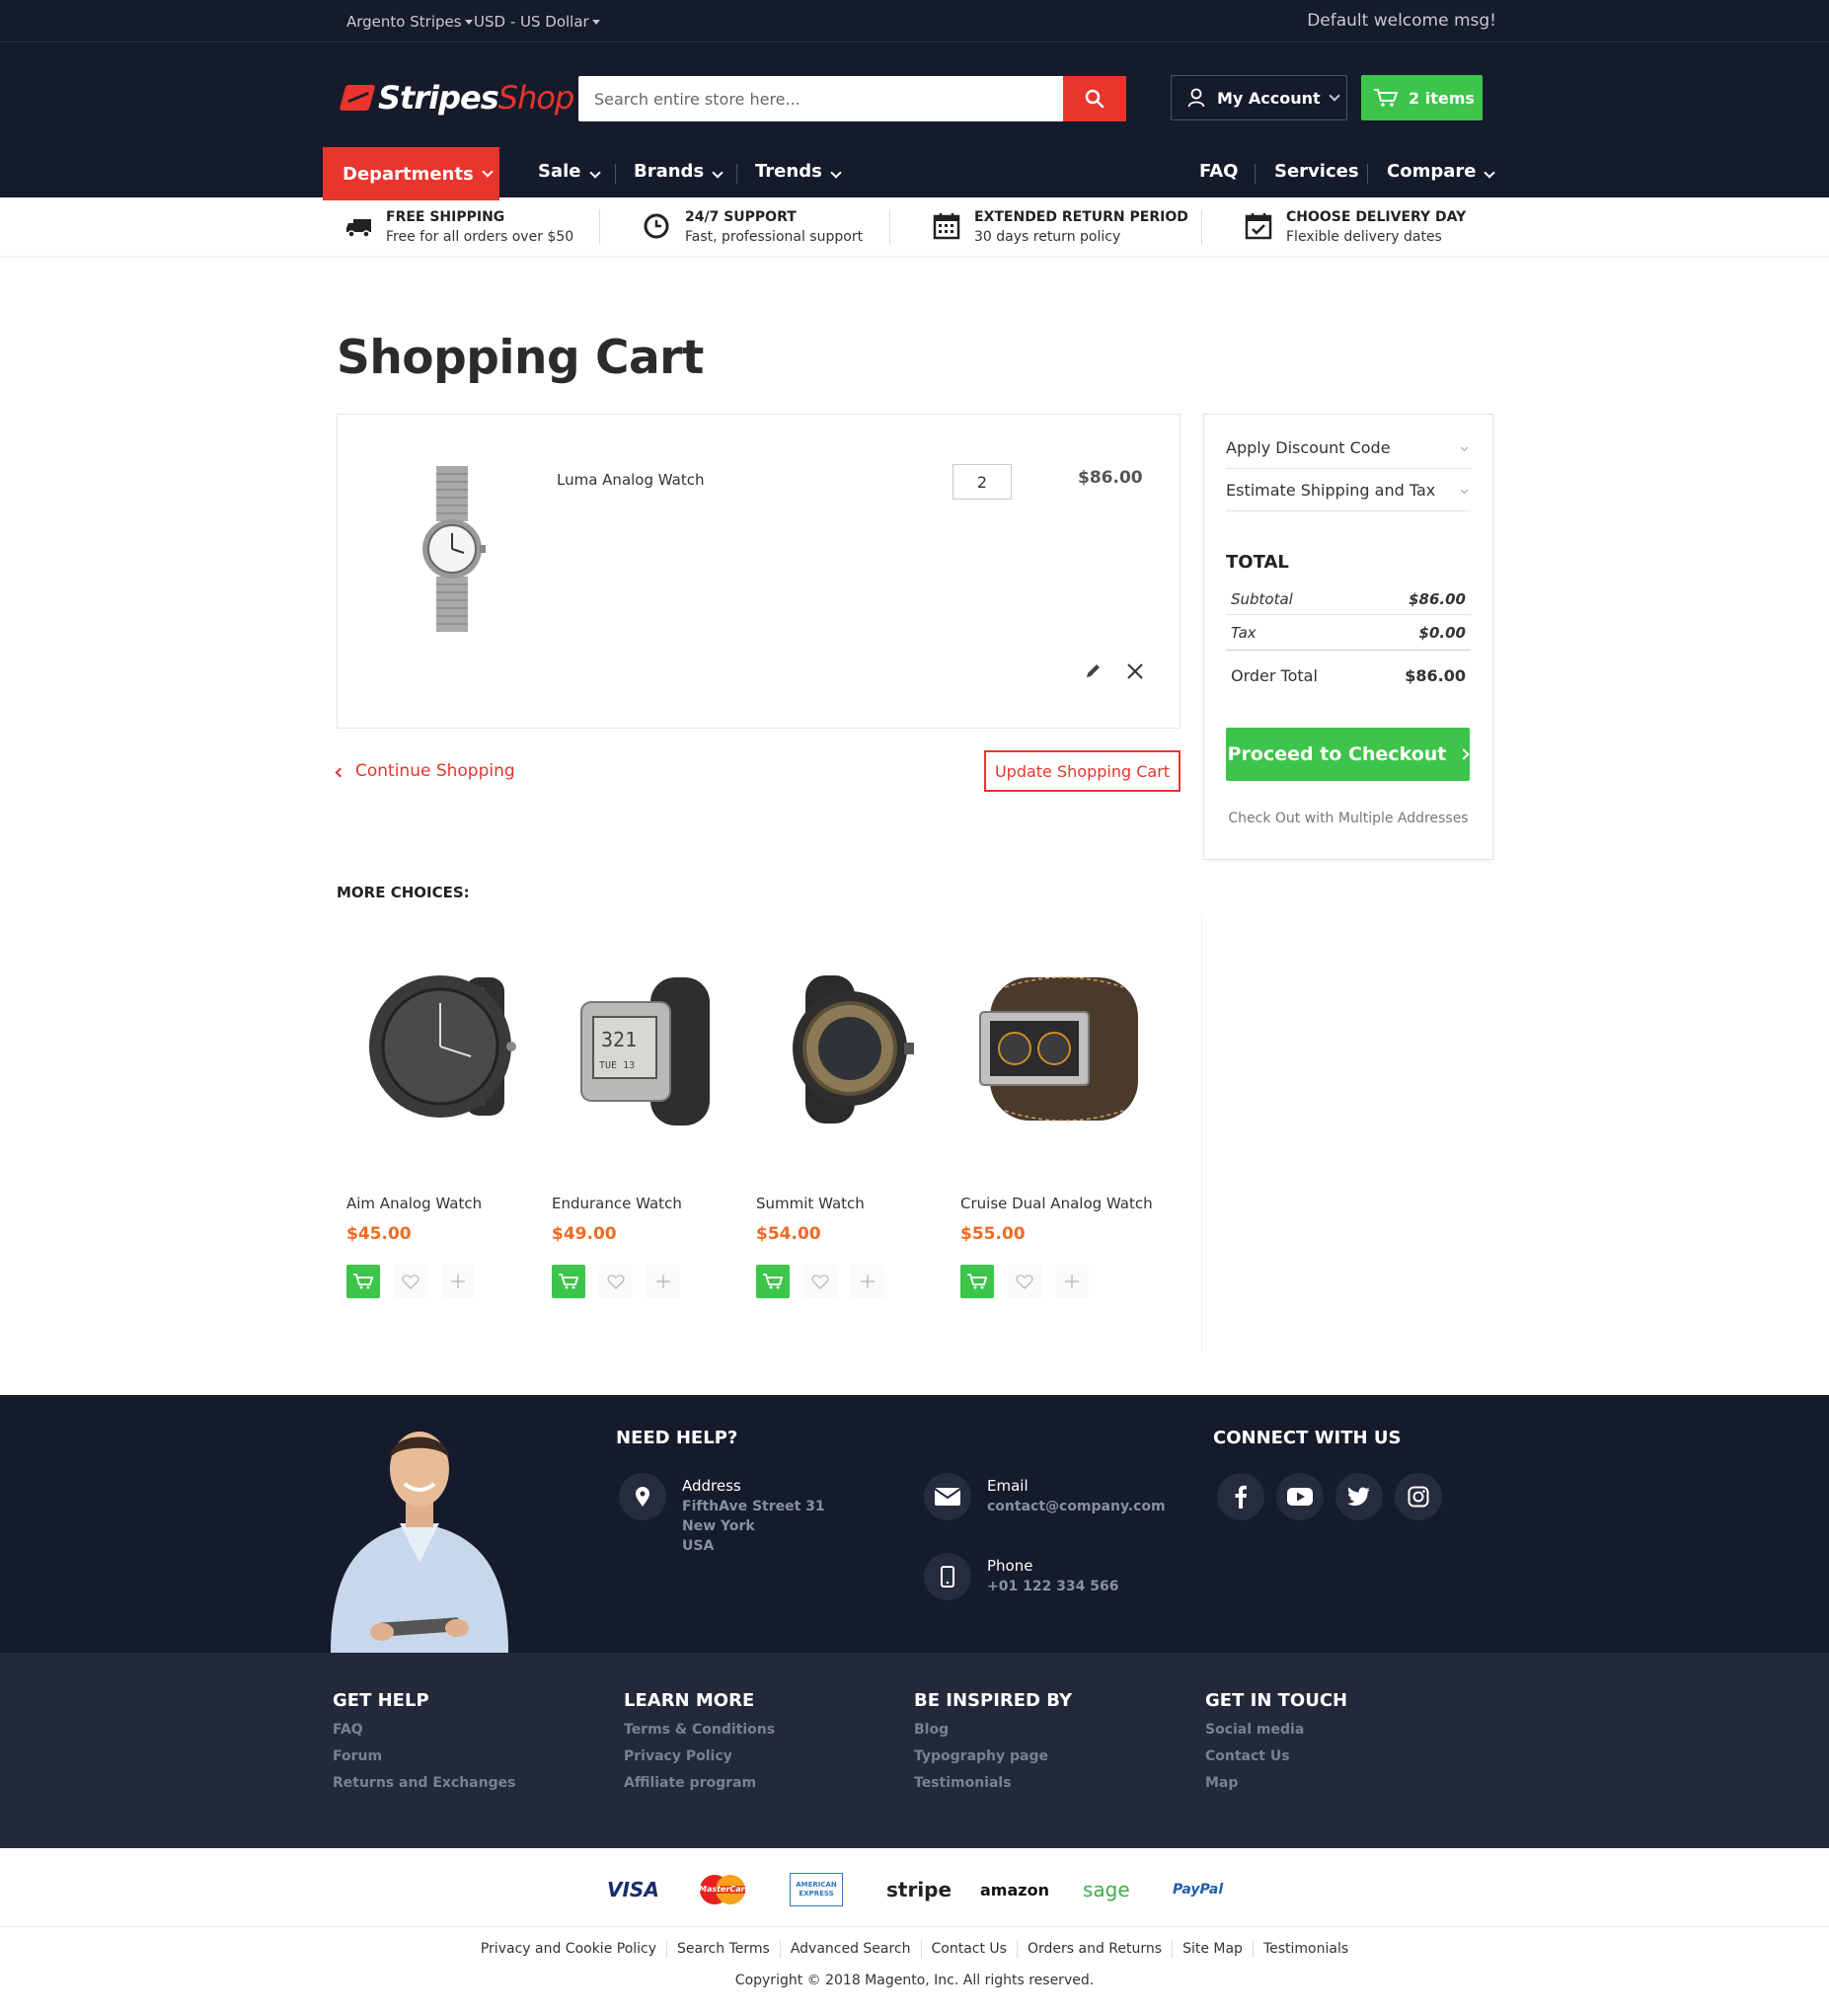 Image resolution: width=1829 pixels, height=2016 pixels. I want to click on footer-link: Map, so click(1276, 1783).